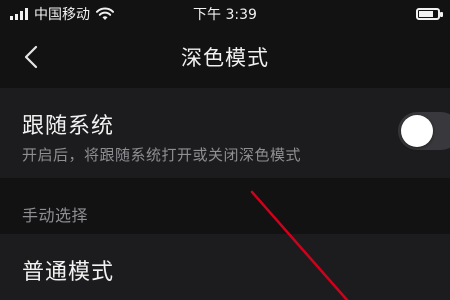  I want to click on battery-icon, so click(429, 14).